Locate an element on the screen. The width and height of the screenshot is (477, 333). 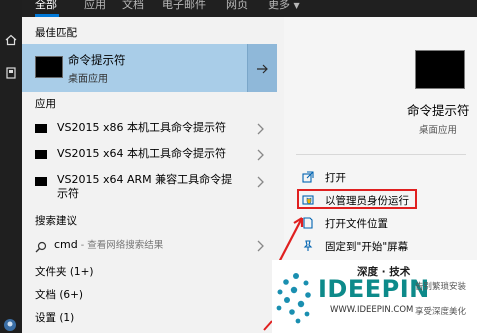
tab-all: 全部 is located at coordinates (46, 6).